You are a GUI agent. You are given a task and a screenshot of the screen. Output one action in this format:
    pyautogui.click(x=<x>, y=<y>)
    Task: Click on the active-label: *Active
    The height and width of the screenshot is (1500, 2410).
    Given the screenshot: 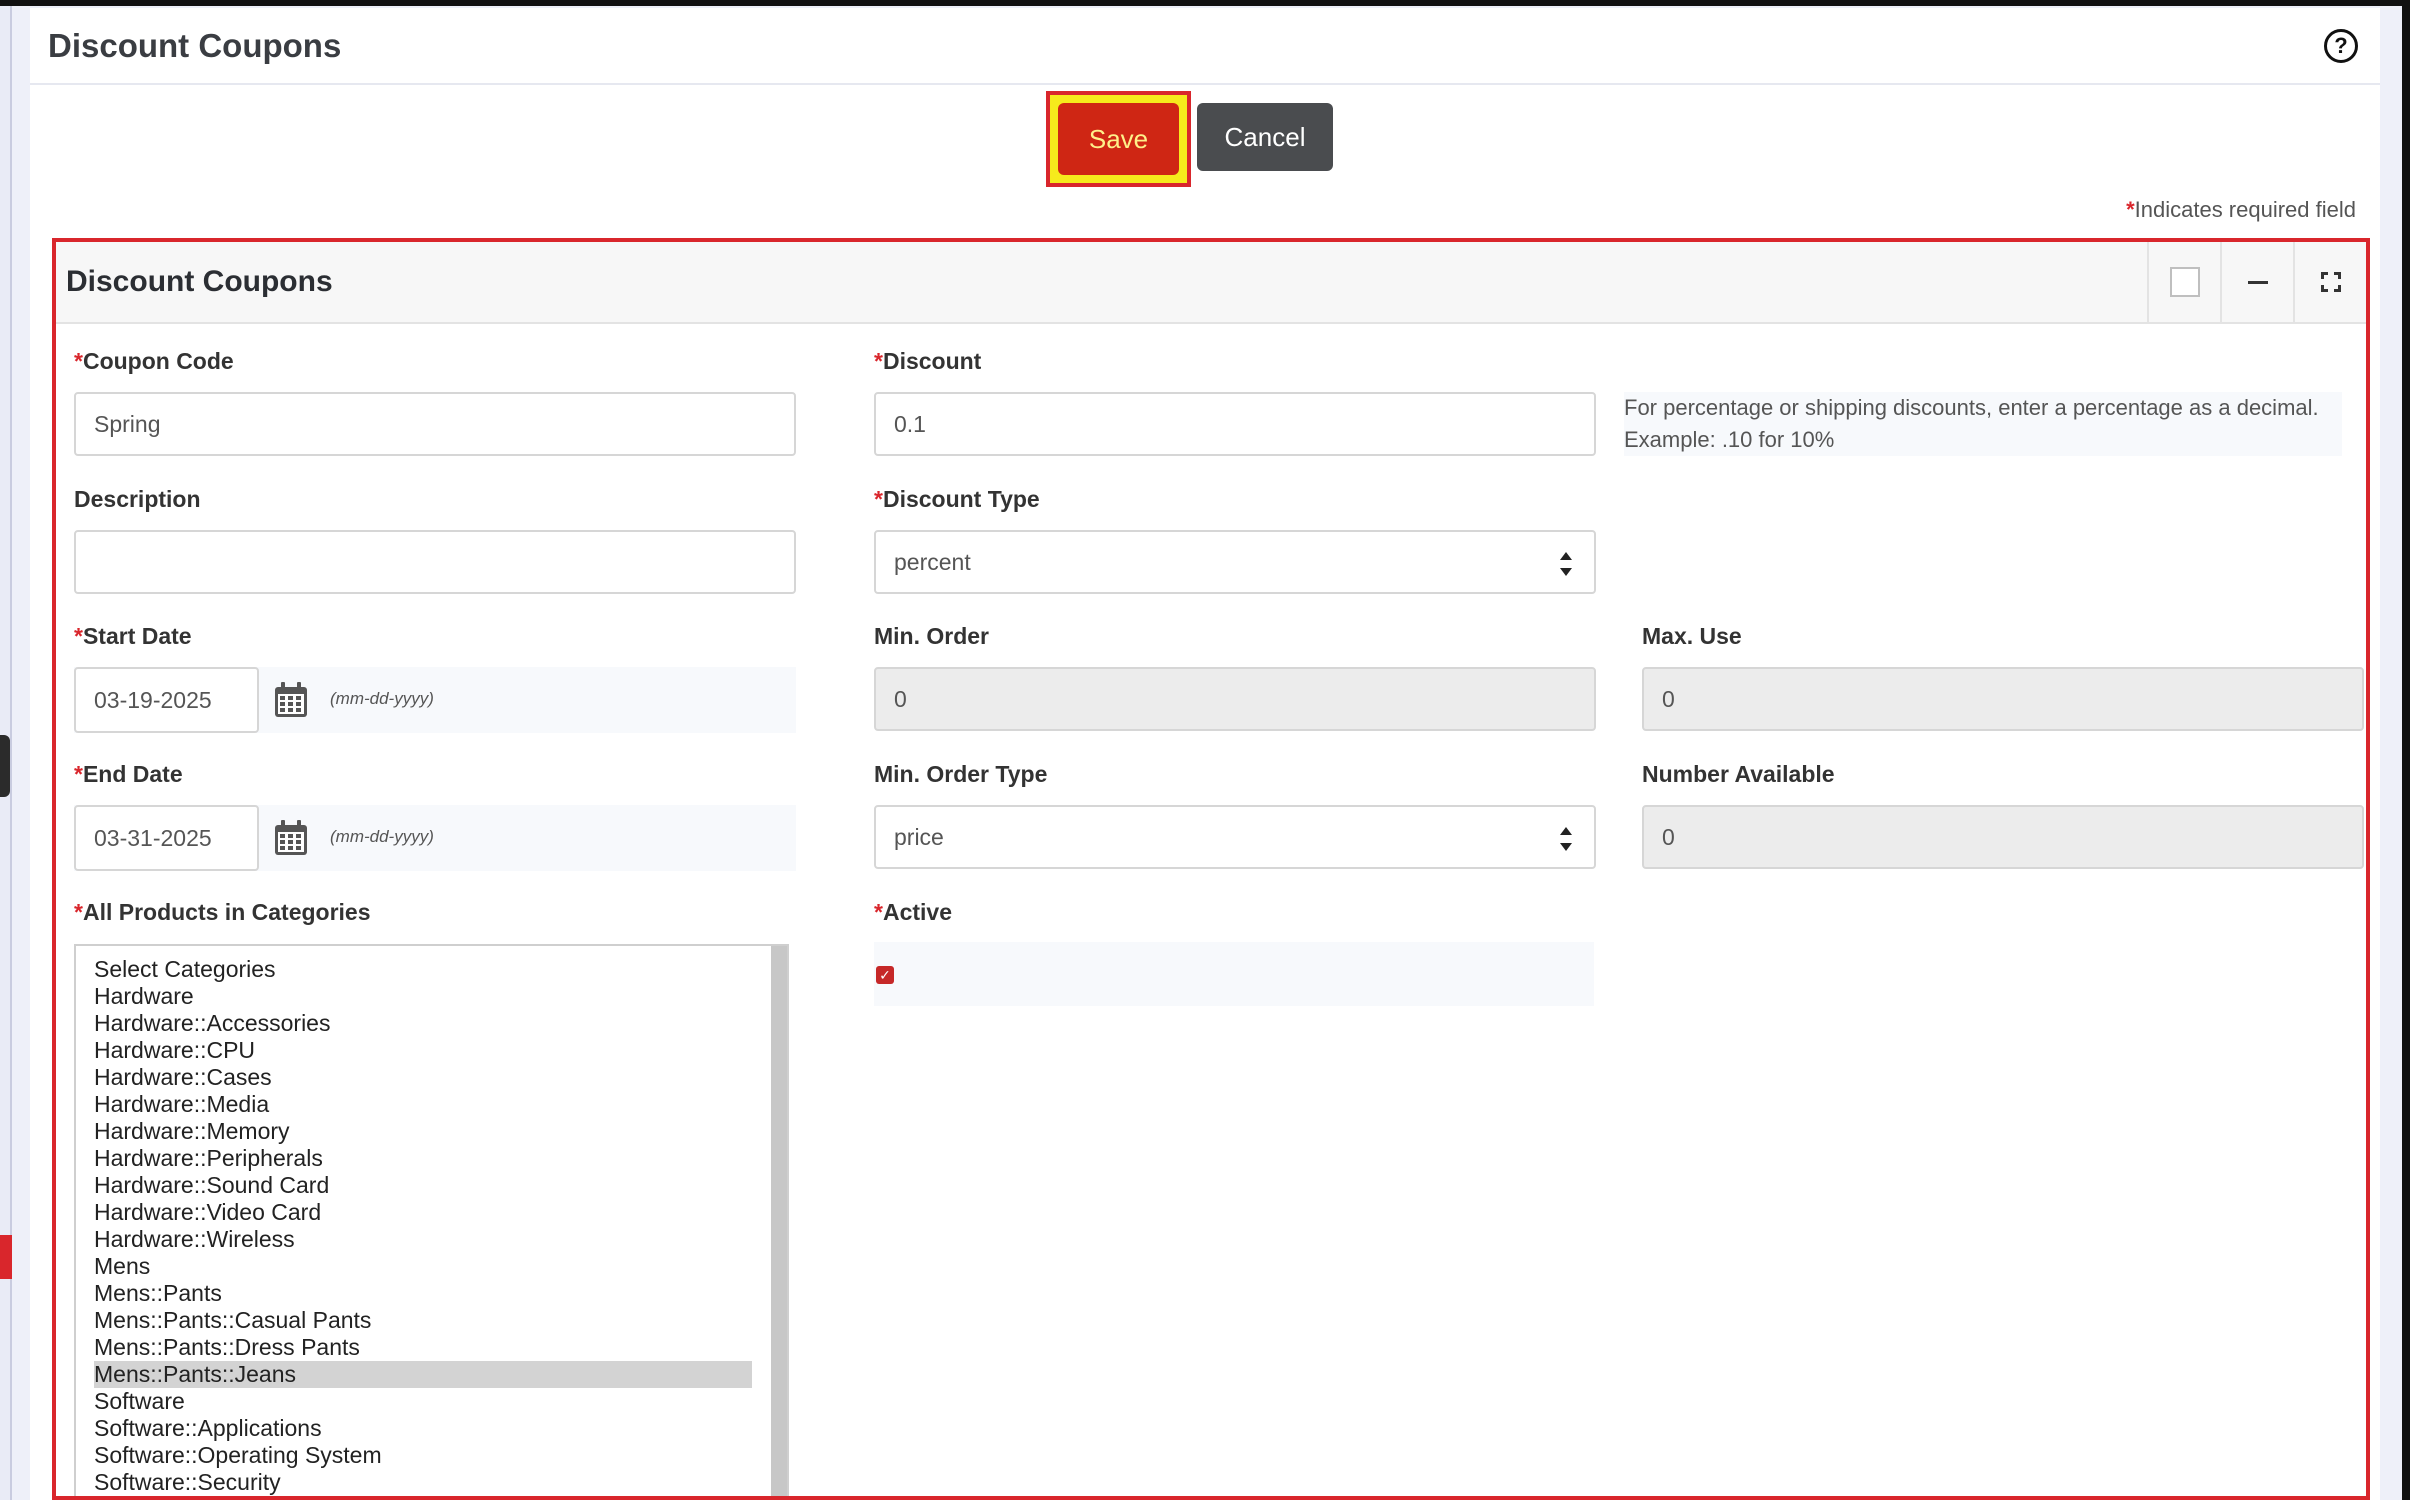 What is the action you would take?
    pyautogui.click(x=913, y=912)
    